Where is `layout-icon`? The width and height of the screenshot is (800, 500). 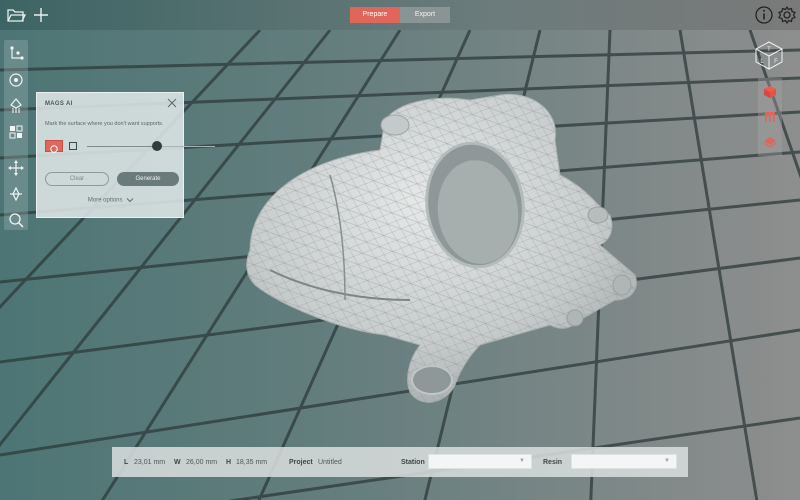 layout-icon is located at coordinates (16, 132).